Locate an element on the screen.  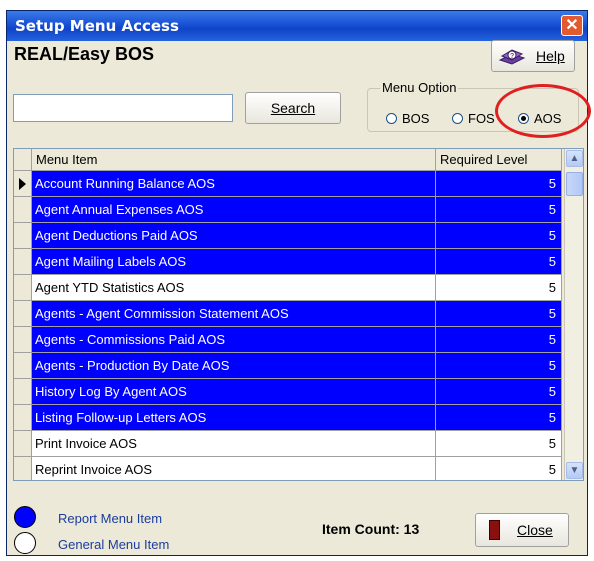
help-button: ? Help is located at coordinates (533, 56).